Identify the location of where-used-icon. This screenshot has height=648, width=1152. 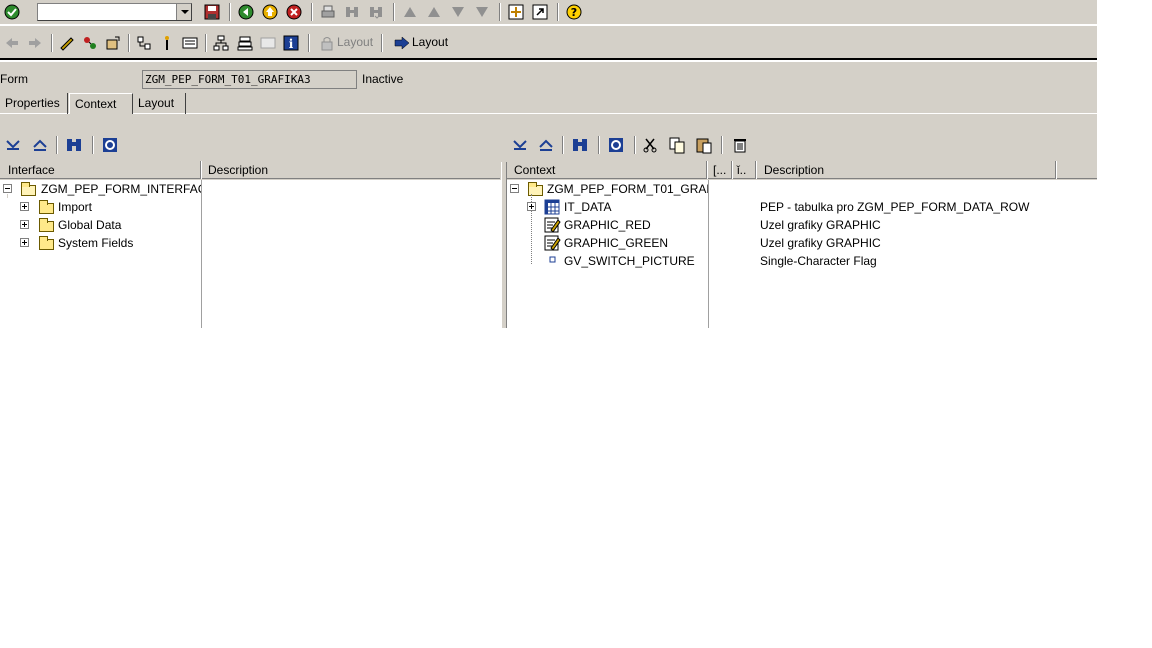
(167, 43).